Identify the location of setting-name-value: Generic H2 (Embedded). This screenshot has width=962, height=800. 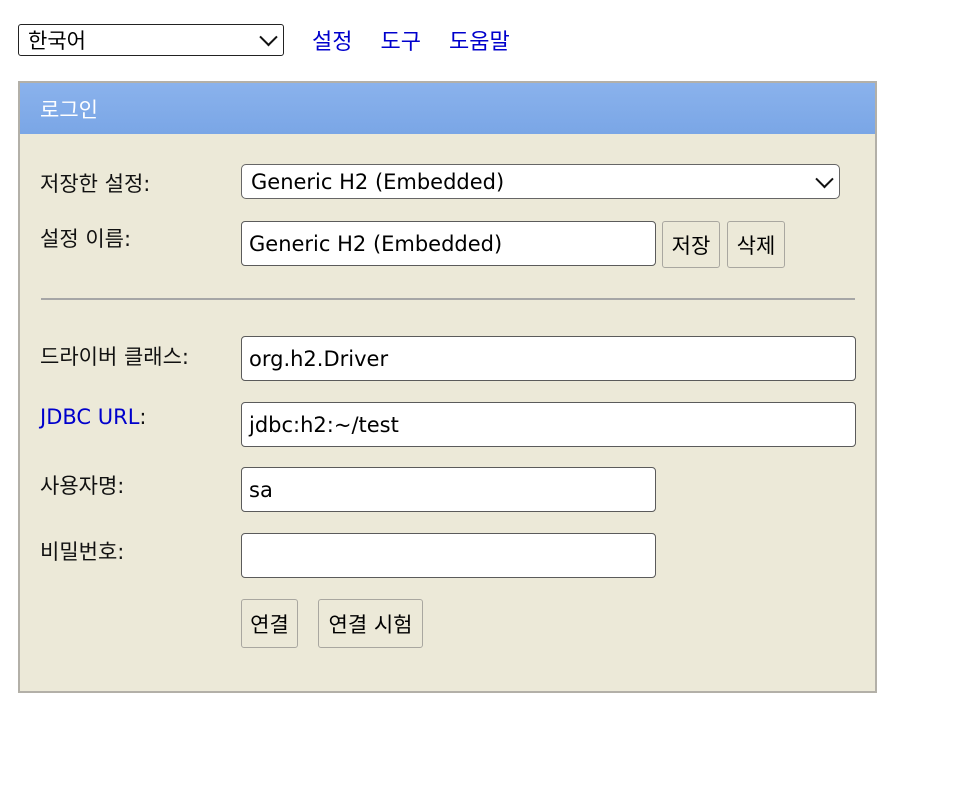
(376, 243).